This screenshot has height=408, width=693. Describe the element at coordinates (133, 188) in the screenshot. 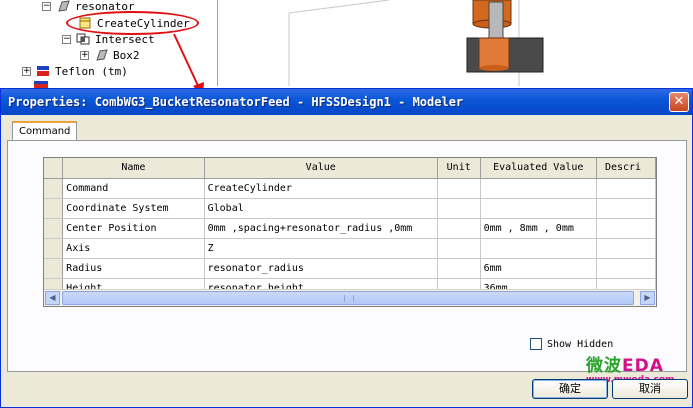

I see `cell-name: Command` at that location.